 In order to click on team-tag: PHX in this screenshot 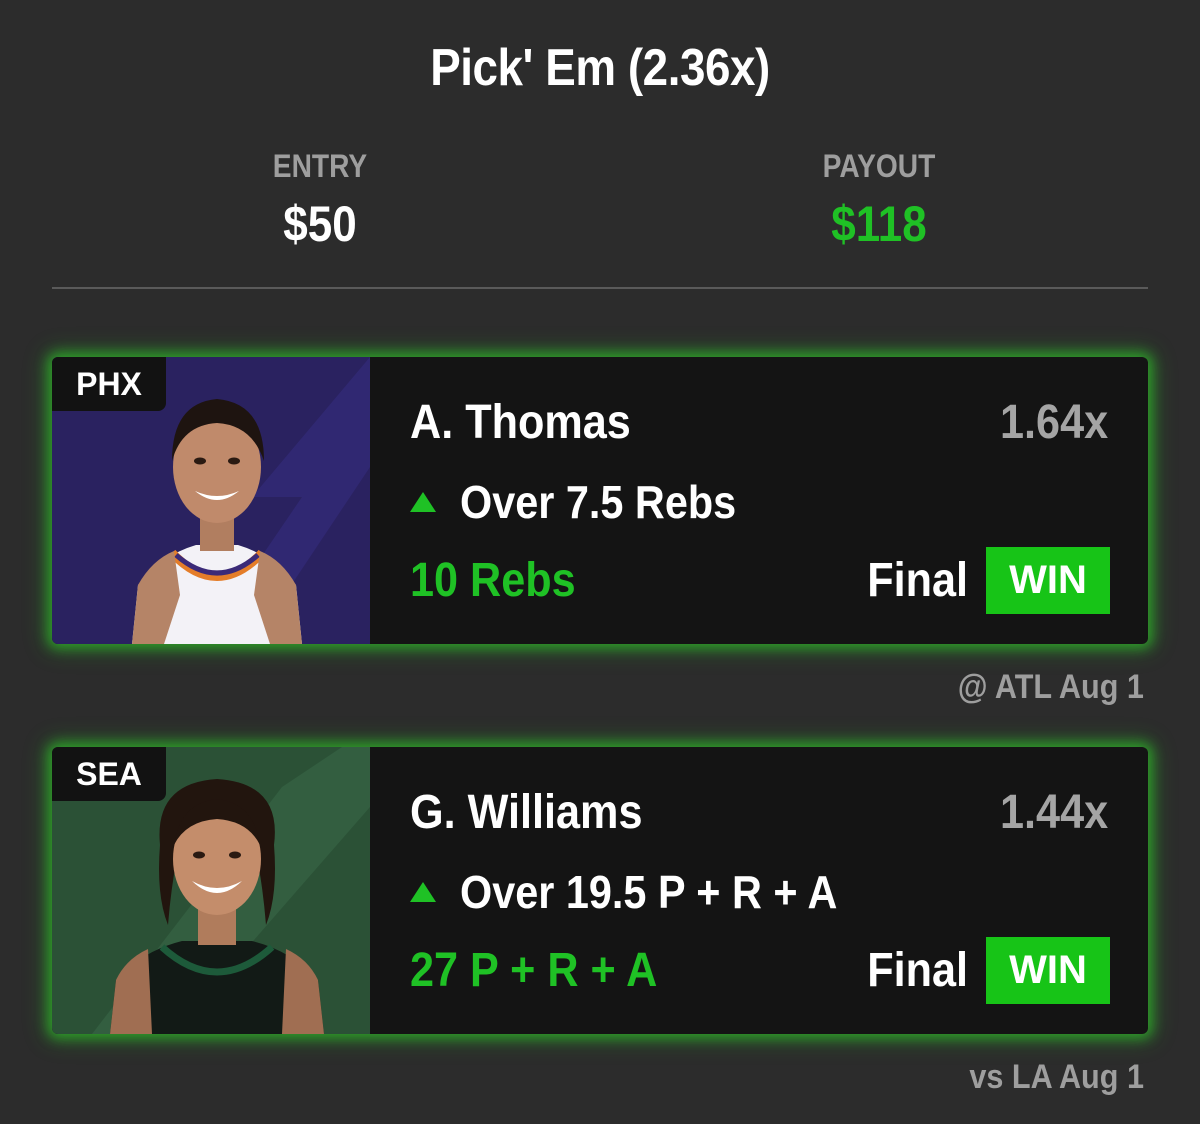, I will do `click(109, 384)`.